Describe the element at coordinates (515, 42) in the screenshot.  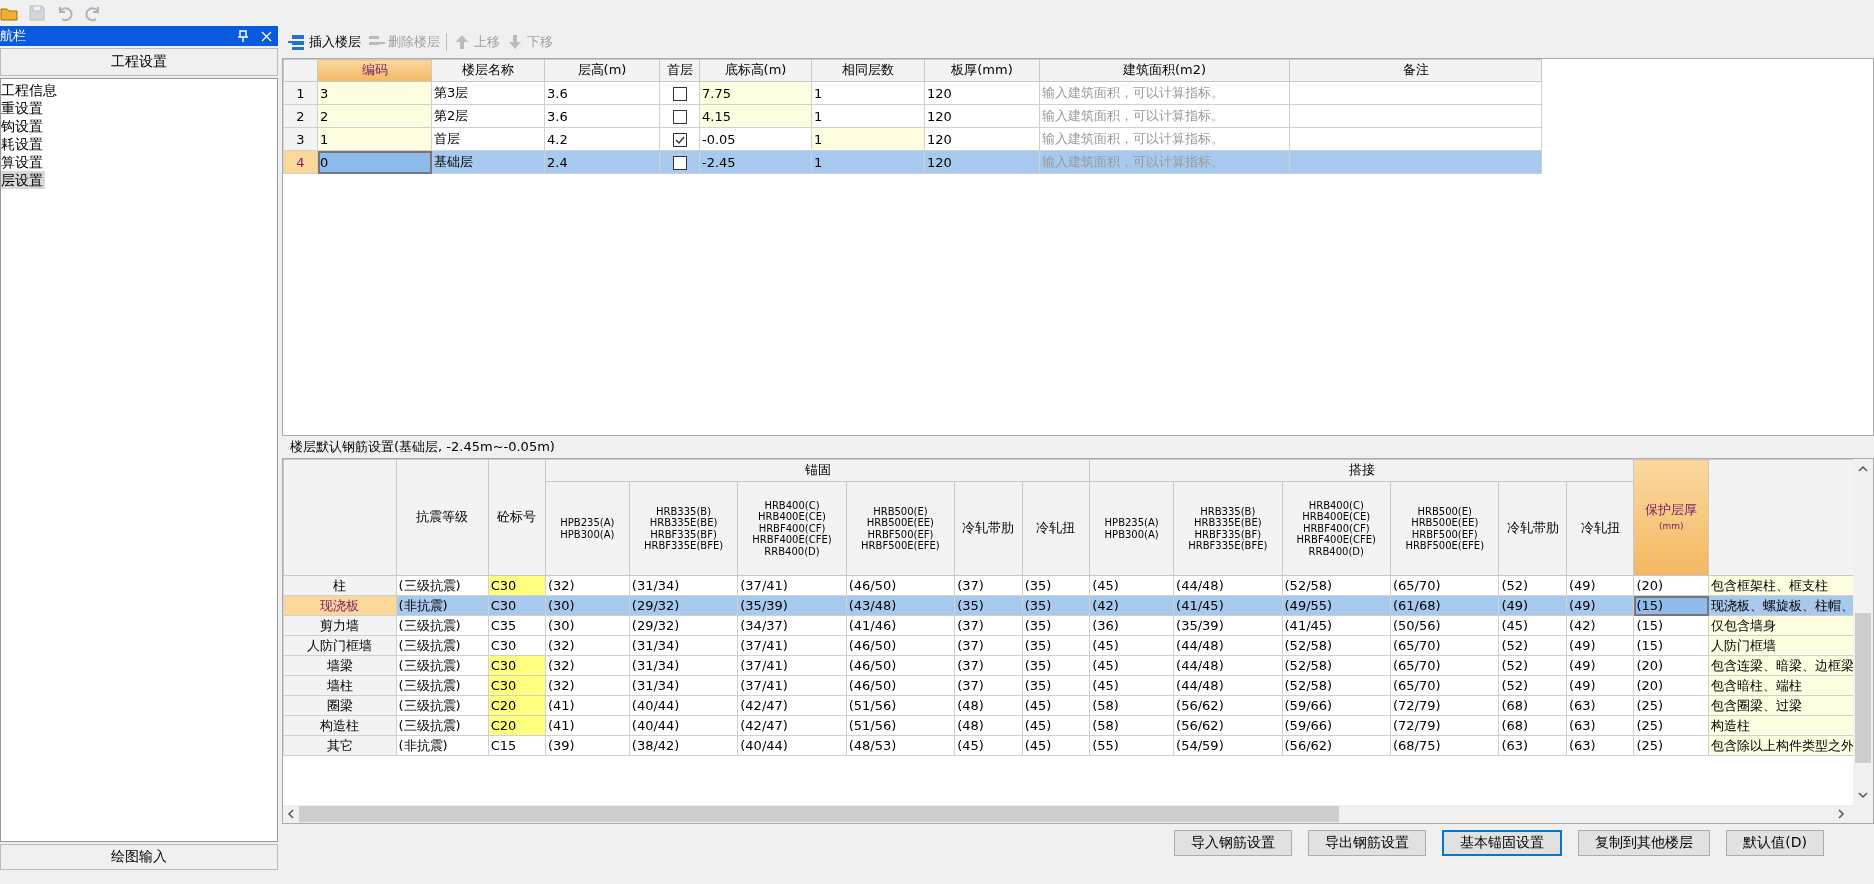
I see `down-arrow-icon` at that location.